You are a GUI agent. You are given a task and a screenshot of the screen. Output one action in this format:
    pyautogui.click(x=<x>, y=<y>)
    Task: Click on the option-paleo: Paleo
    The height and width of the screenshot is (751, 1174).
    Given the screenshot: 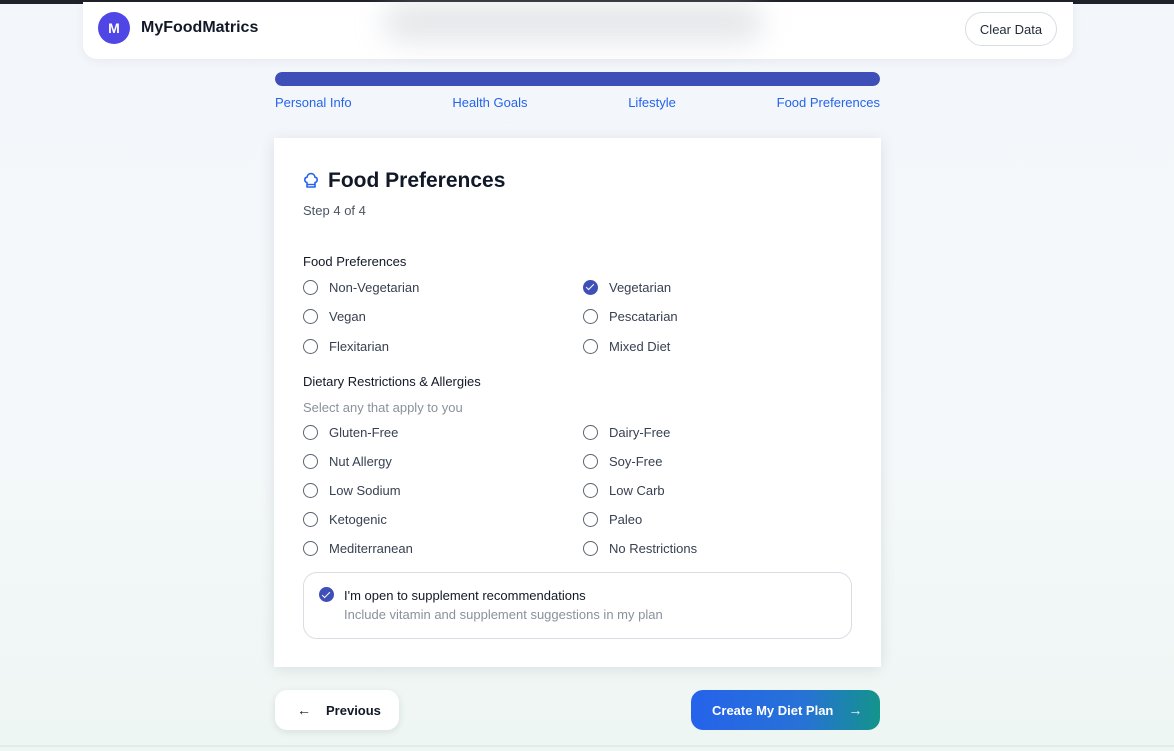 What is the action you would take?
    pyautogui.click(x=612, y=519)
    